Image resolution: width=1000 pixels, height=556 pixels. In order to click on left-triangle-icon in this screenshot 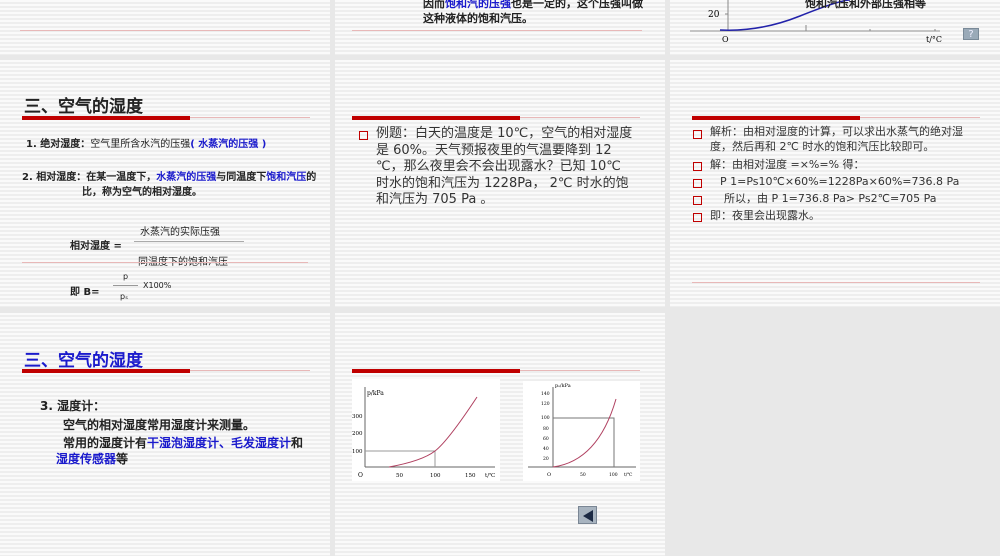, I will do `click(588, 516)`.